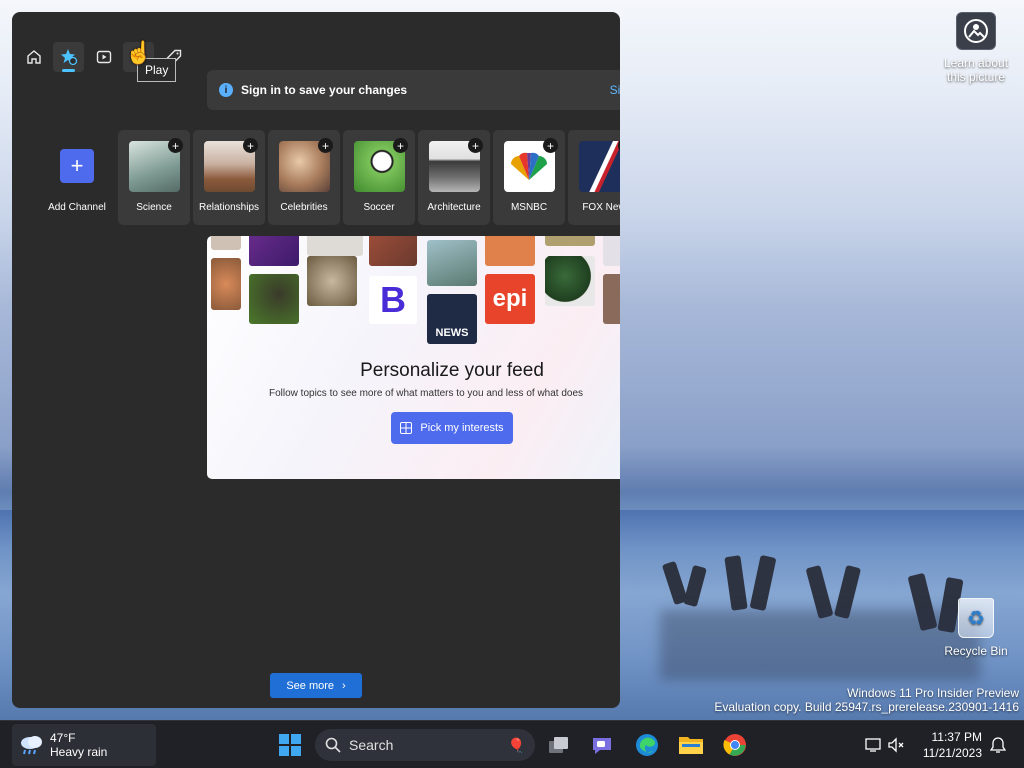 This screenshot has width=1024, height=768. I want to click on clock: 11:37 PM 11/21/2023, so click(947, 745).